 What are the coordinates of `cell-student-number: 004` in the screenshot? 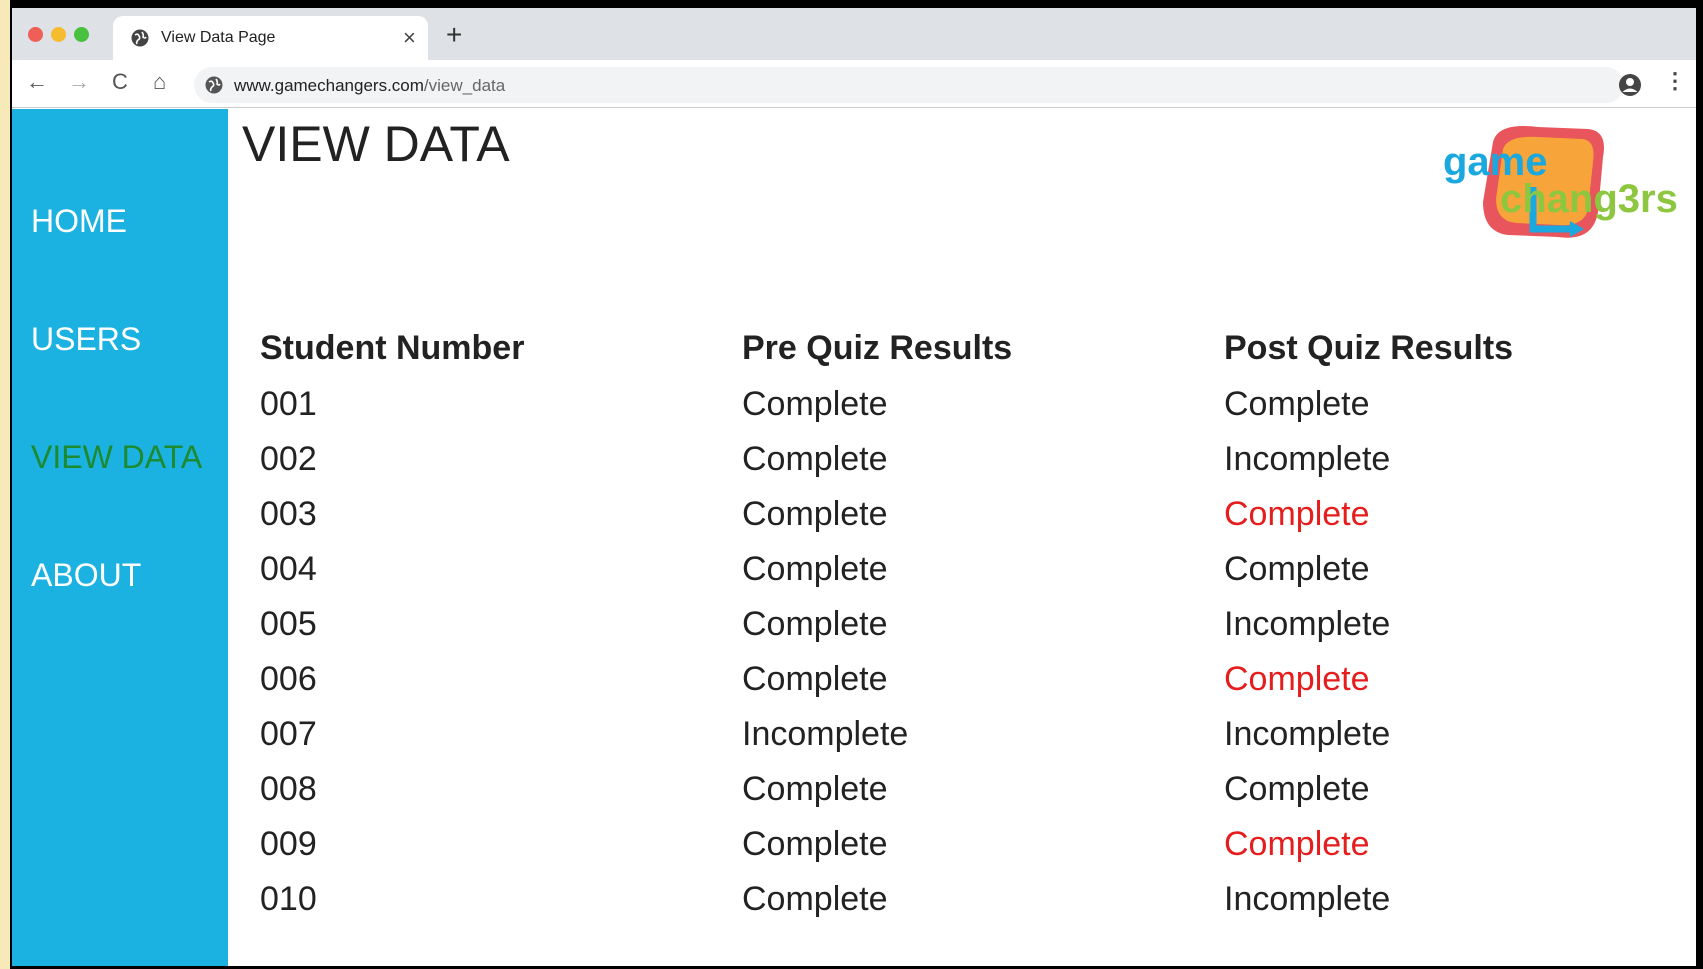 It's located at (288, 569).